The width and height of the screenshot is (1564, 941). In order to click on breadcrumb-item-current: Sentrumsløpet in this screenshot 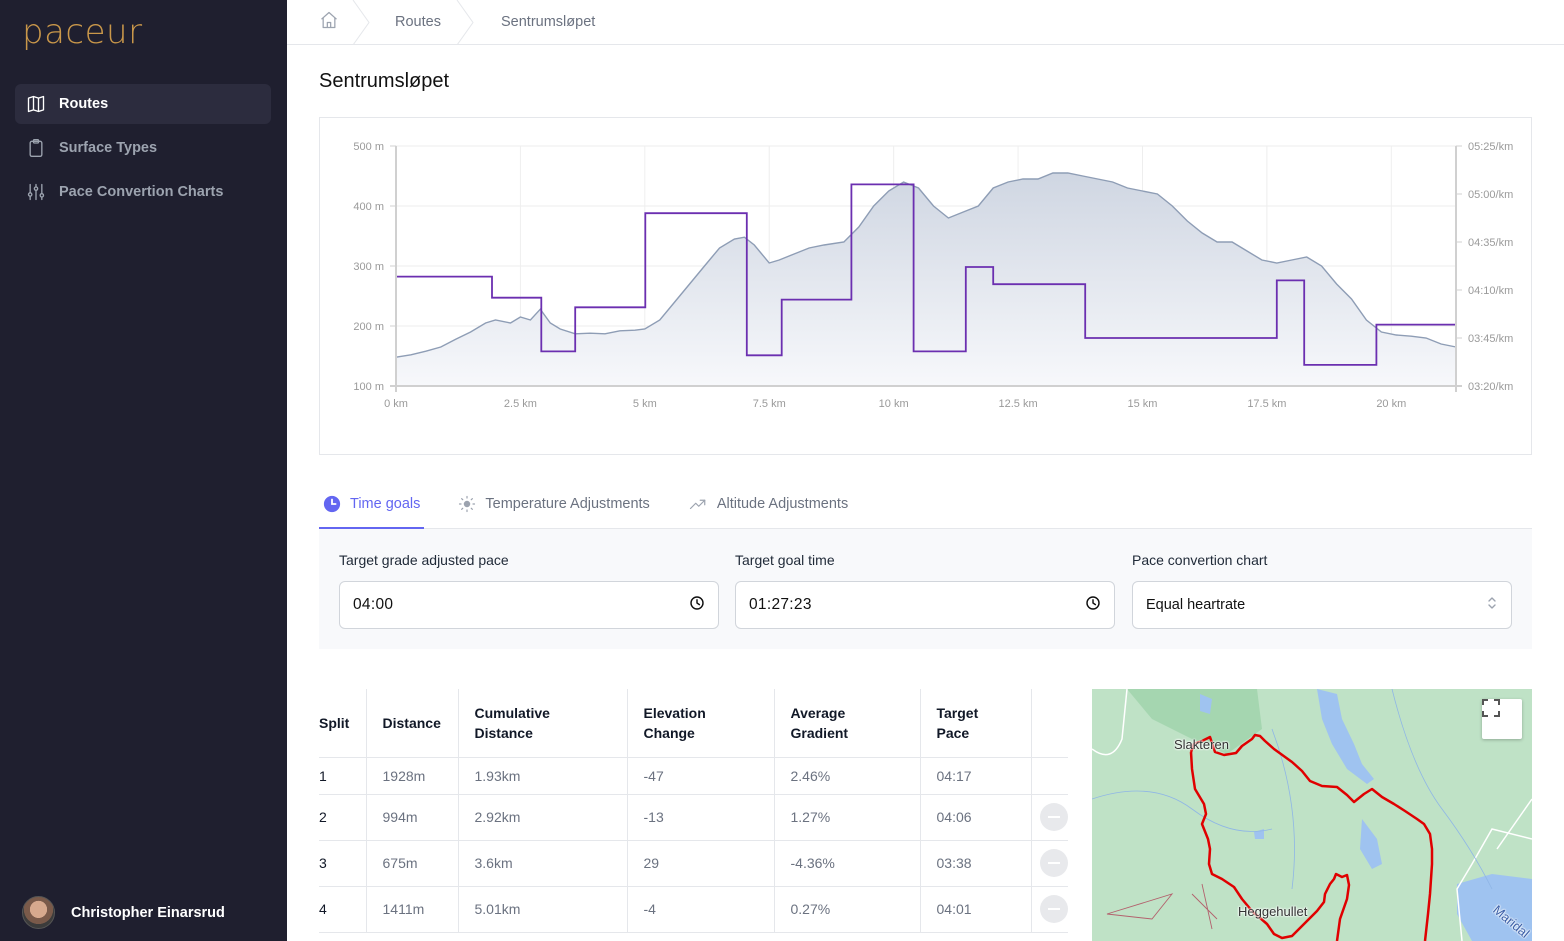, I will do `click(533, 22)`.